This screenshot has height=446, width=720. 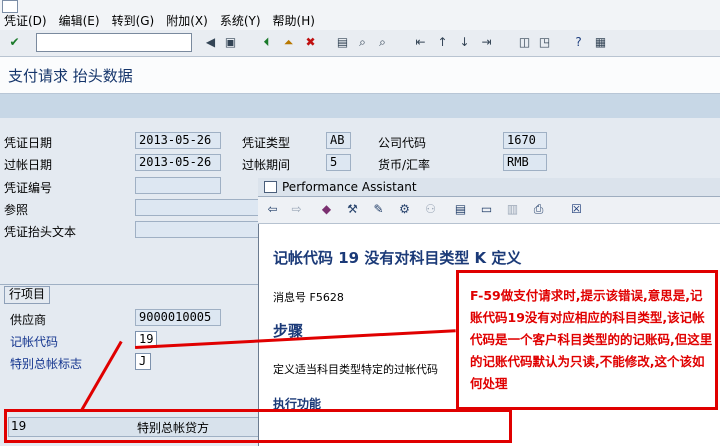 I want to click on performance-assistant-title: Performance Assistant, so click(x=349, y=187).